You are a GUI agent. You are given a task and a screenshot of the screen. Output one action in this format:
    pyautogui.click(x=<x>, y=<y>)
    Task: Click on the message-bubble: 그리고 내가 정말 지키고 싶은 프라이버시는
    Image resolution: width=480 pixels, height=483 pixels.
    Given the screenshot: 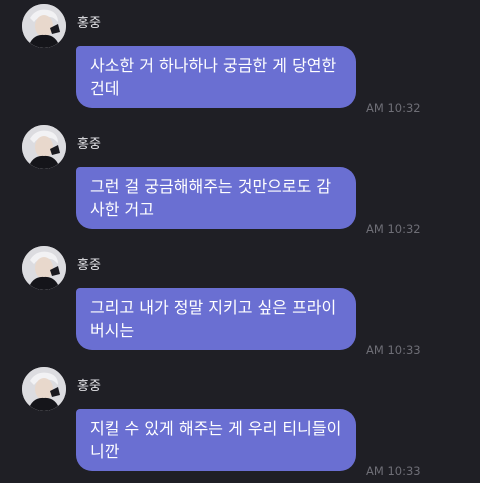 What is the action you would take?
    pyautogui.click(x=216, y=319)
    